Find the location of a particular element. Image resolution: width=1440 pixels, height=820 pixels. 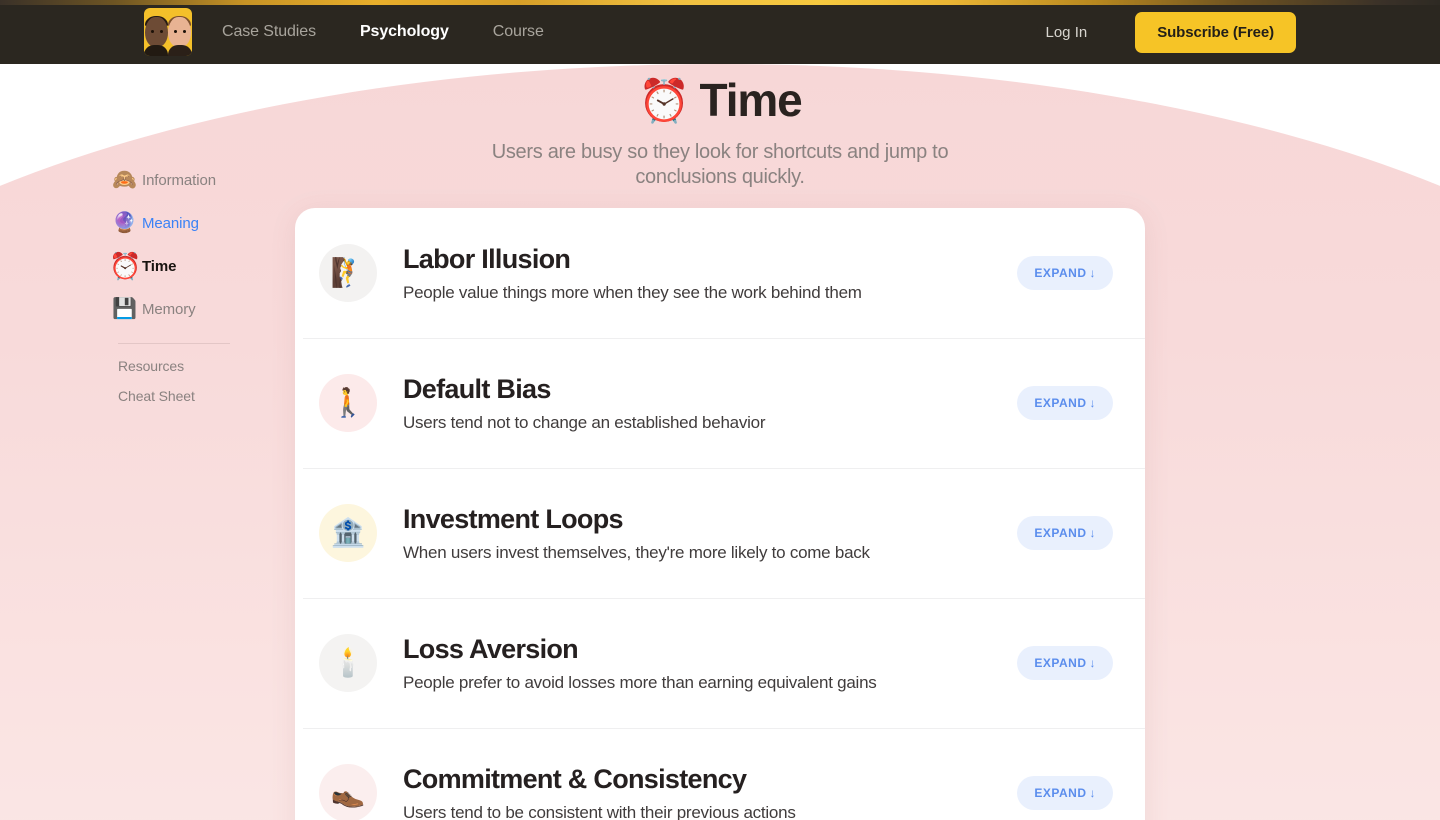

logo-face-right is located at coordinates (179, 32).